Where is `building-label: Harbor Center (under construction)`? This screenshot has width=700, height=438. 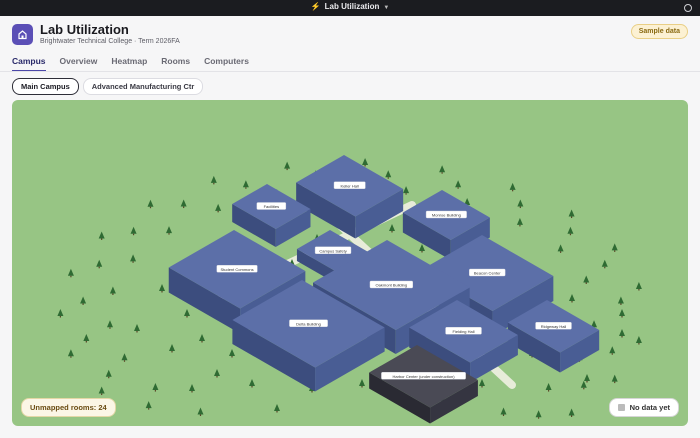 building-label: Harbor Center (under construction) is located at coordinates (424, 376).